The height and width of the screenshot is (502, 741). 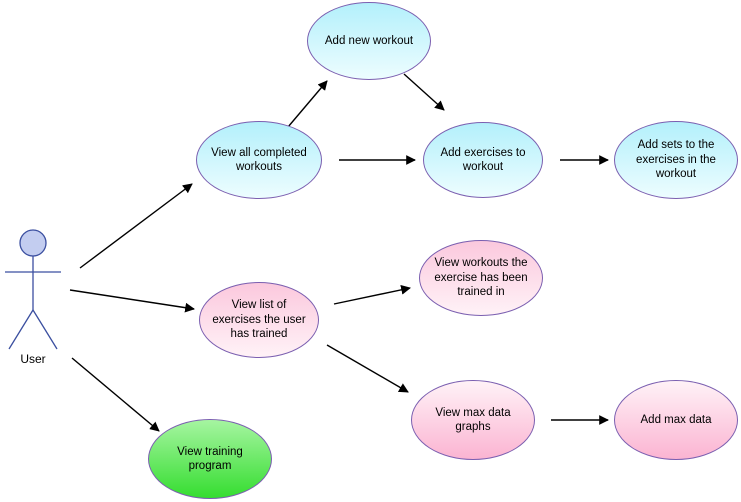 What do you see at coordinates (33, 289) in the screenshot?
I see `actor-user` at bounding box center [33, 289].